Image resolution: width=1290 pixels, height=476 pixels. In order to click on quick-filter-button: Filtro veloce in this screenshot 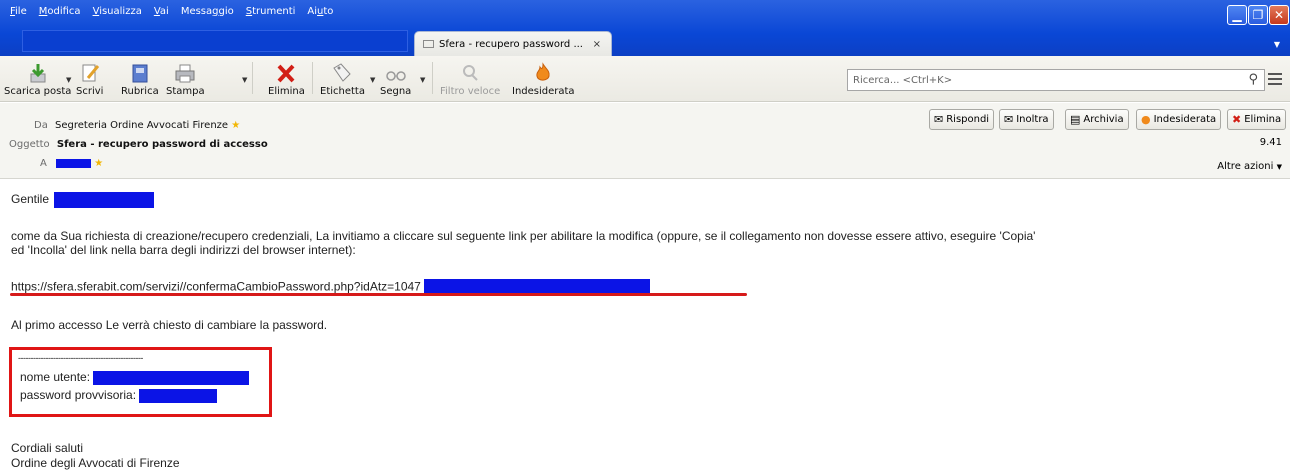, I will do `click(470, 77)`.